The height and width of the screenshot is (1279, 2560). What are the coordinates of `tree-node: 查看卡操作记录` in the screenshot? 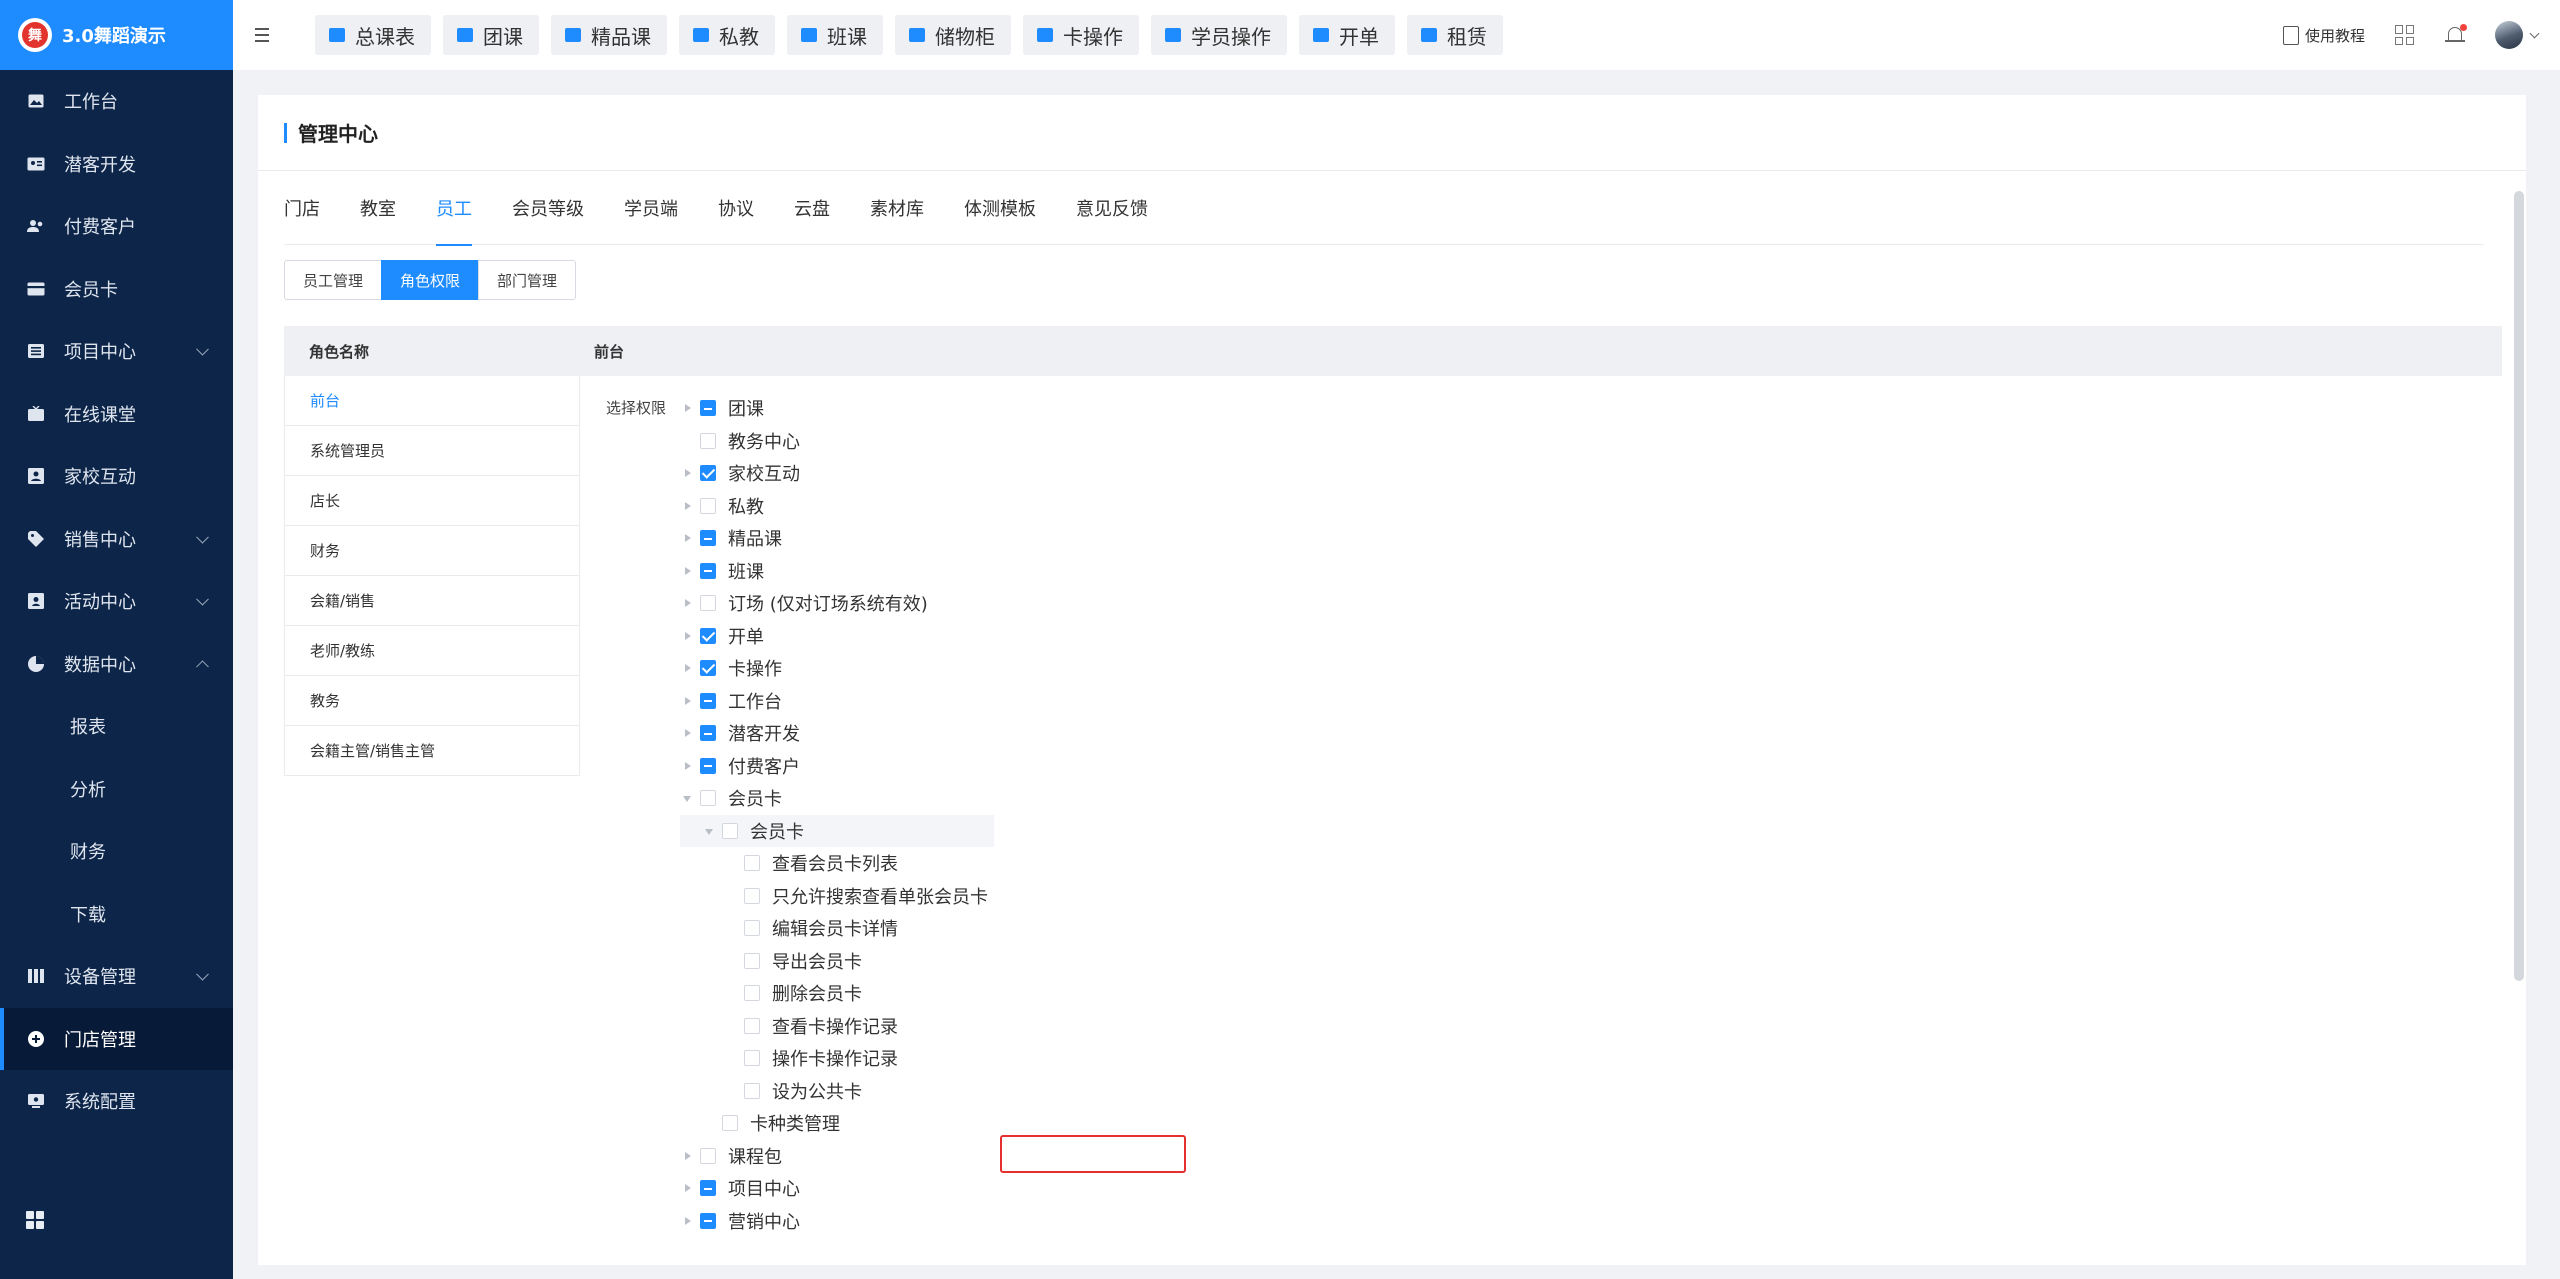 It's located at (1080, 1026).